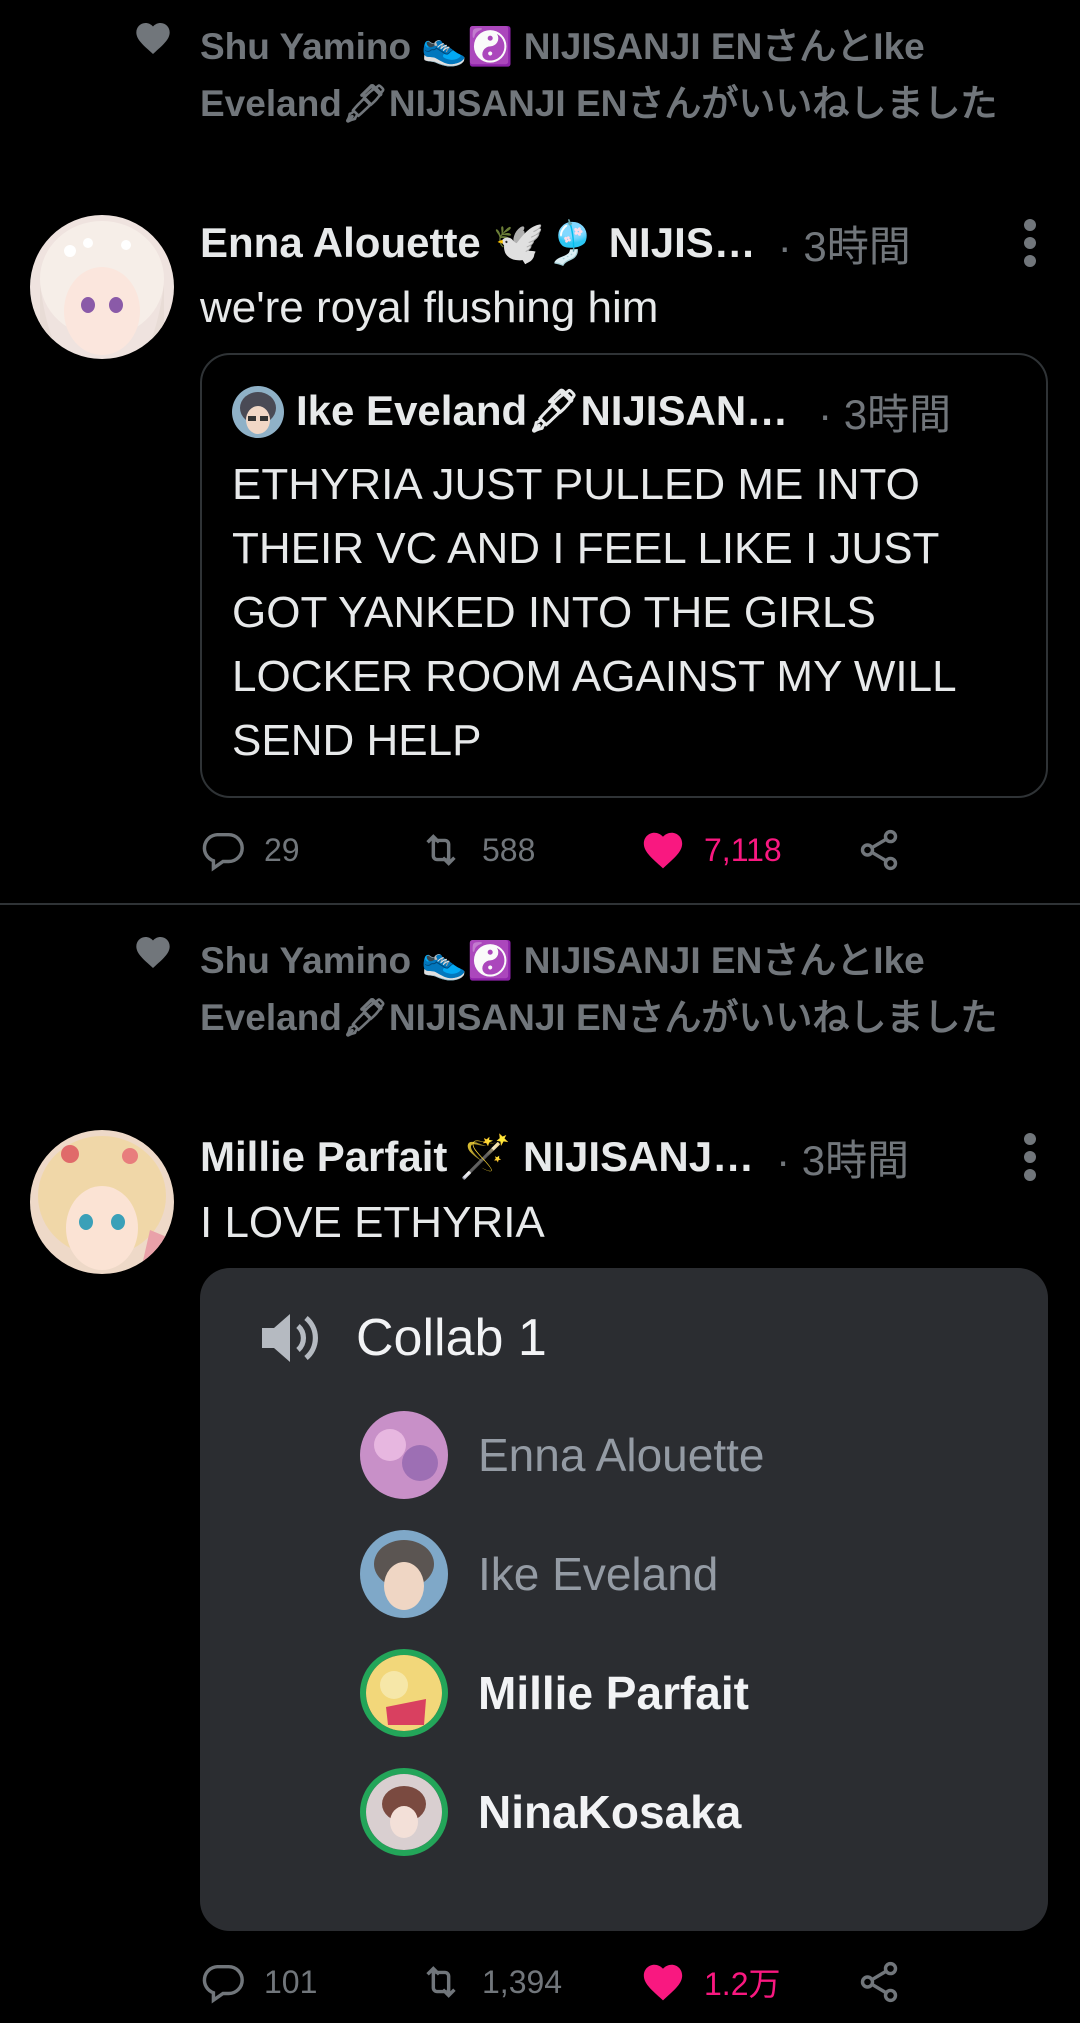 This screenshot has height=2023, width=1080. I want to click on channel-name: Collab 1, so click(451, 1338).